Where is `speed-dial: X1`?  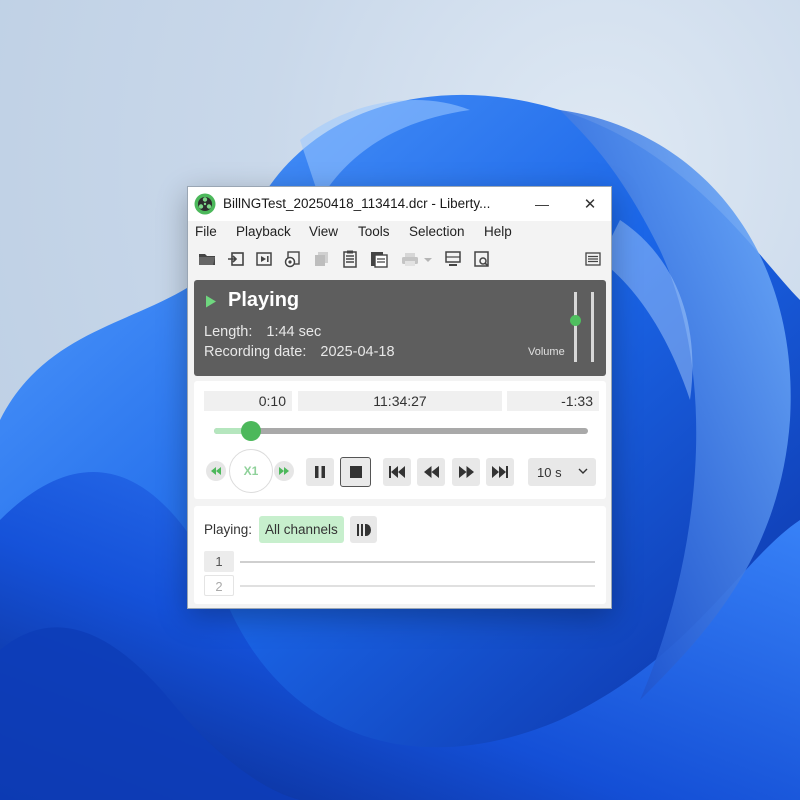 speed-dial: X1 is located at coordinates (251, 471).